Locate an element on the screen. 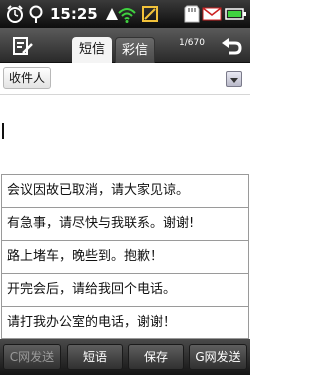  header-bar: 短信 彩信 1/670 is located at coordinates (125, 45).